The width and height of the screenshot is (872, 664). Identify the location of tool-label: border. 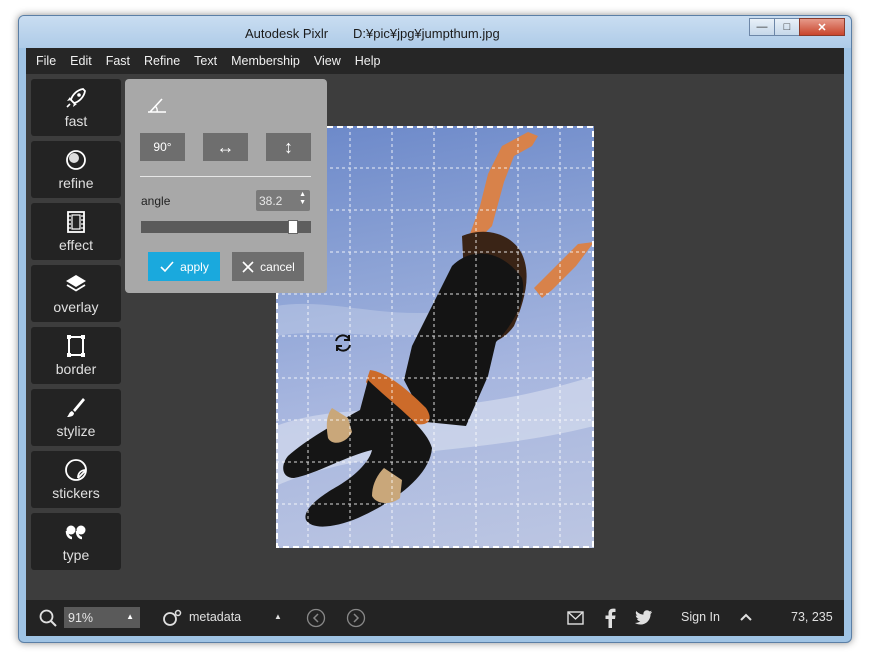
(76, 369).